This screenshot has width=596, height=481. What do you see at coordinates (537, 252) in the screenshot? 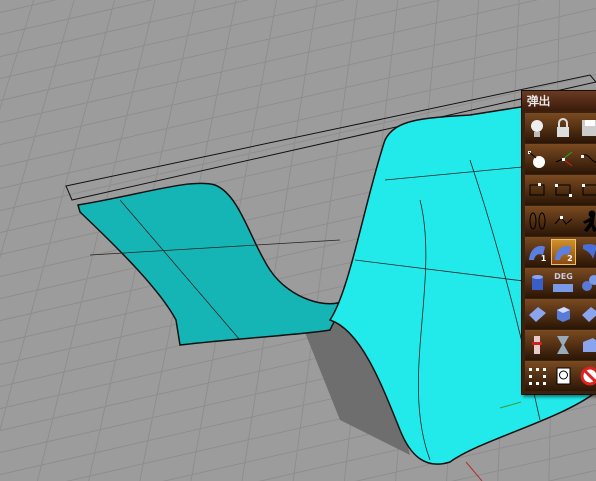
I see `toolbar-button: 1` at bounding box center [537, 252].